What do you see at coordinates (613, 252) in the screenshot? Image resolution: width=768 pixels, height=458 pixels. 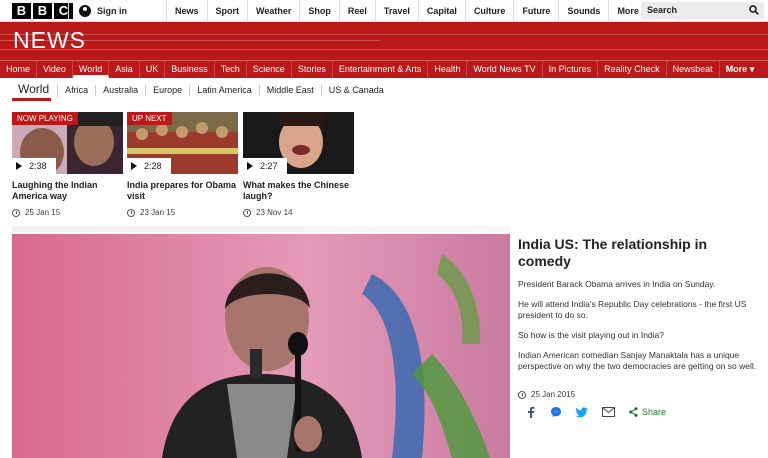 I see `article-title: India US: The relationship in comedy` at bounding box center [613, 252].